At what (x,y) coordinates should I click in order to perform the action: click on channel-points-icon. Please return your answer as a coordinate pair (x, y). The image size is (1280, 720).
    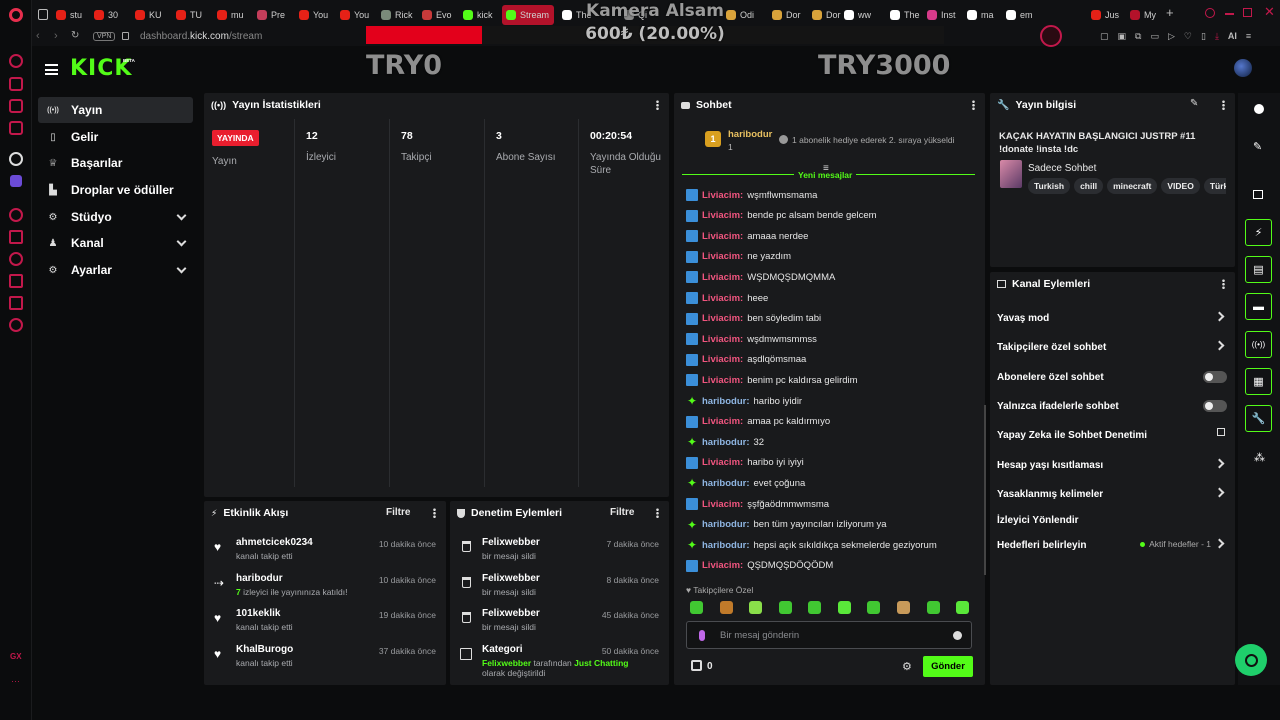
    Looking at the image, I should click on (696, 665).